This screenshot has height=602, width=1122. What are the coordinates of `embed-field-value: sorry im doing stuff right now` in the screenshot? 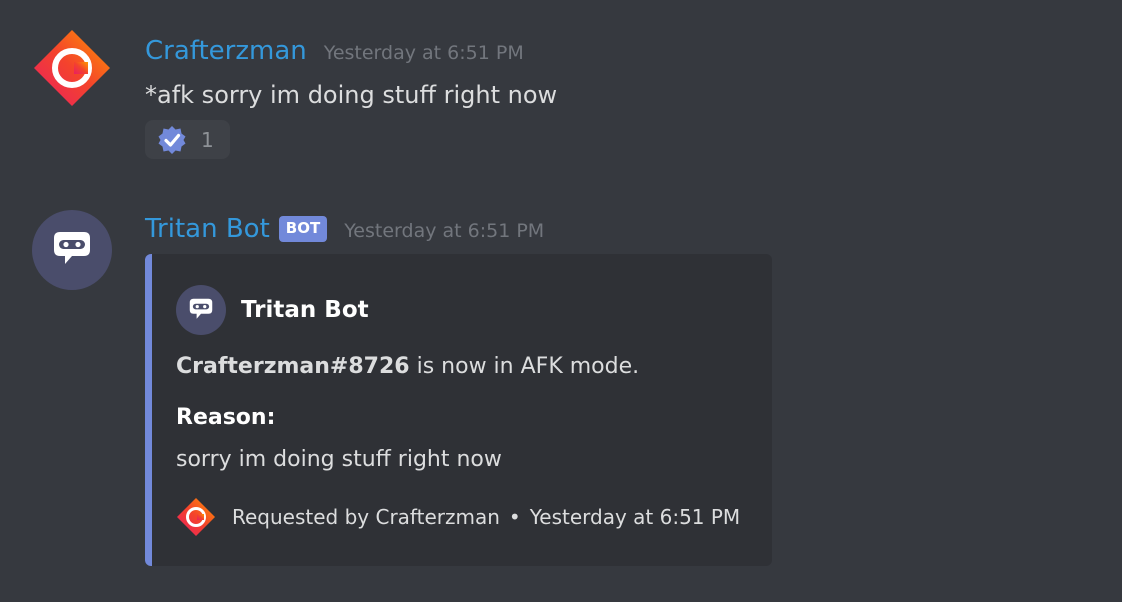 It's located at (339, 459).